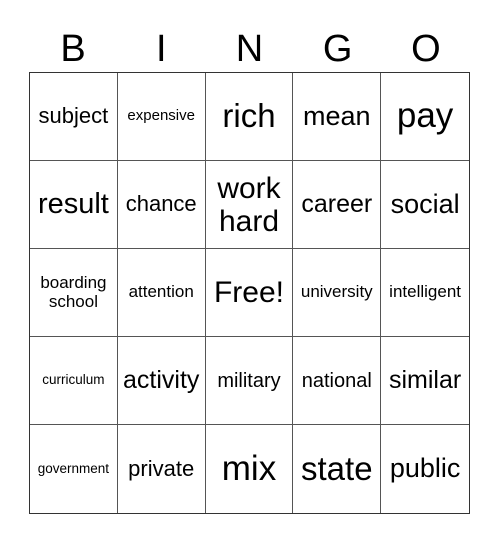 This screenshot has width=500, height=544. I want to click on header-letter-n: N, so click(249, 49).